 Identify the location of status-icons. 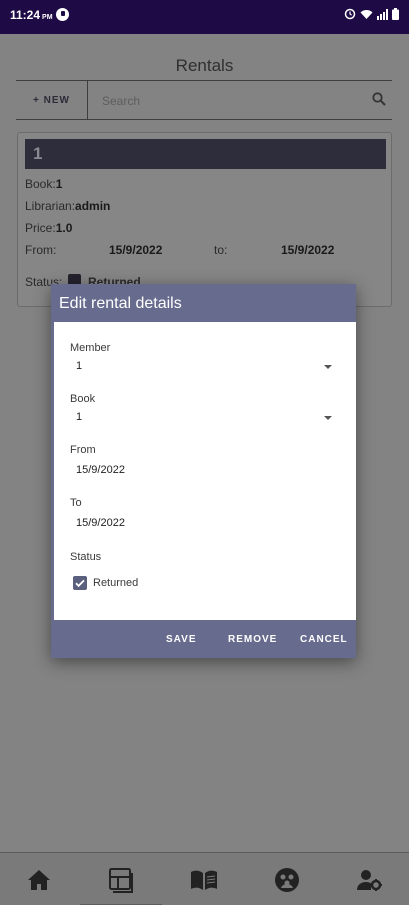
(371, 14).